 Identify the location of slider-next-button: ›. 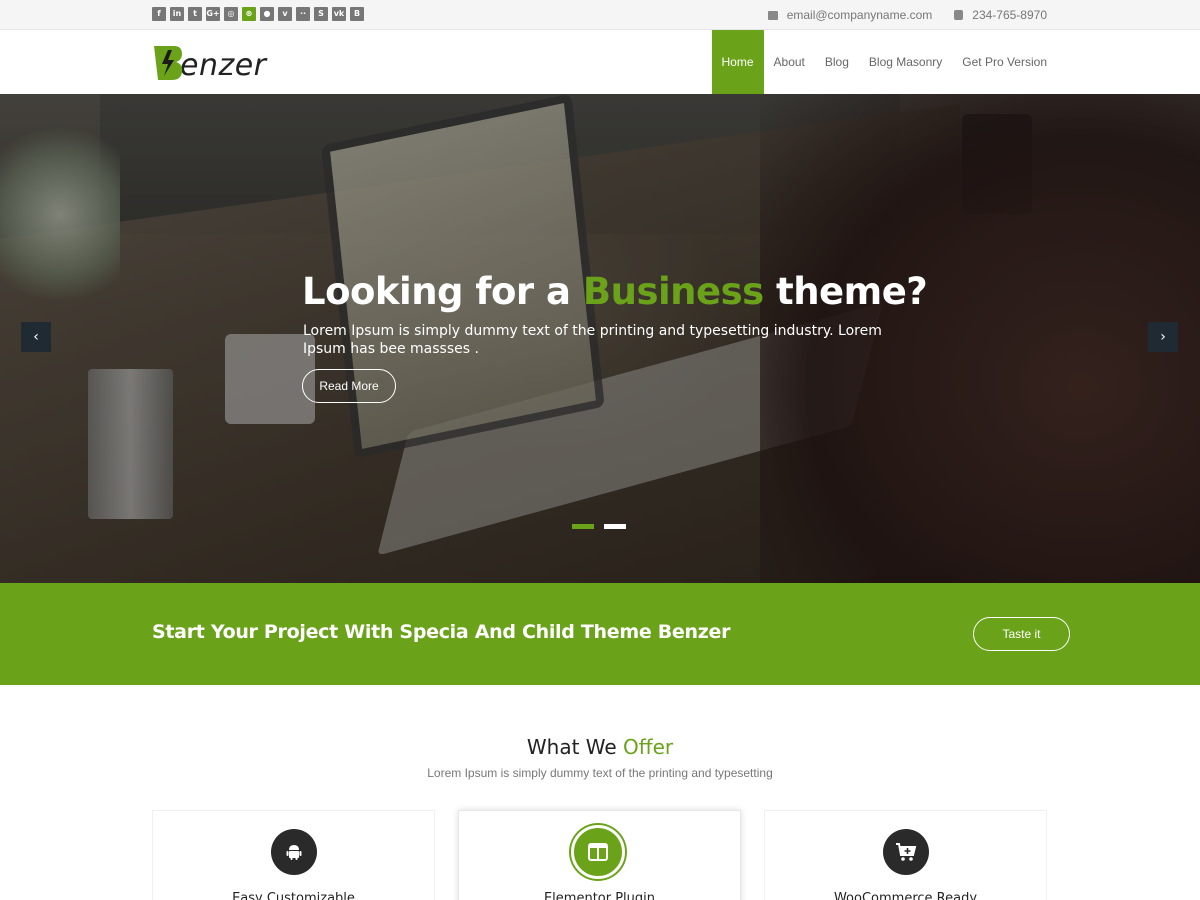
(1163, 337).